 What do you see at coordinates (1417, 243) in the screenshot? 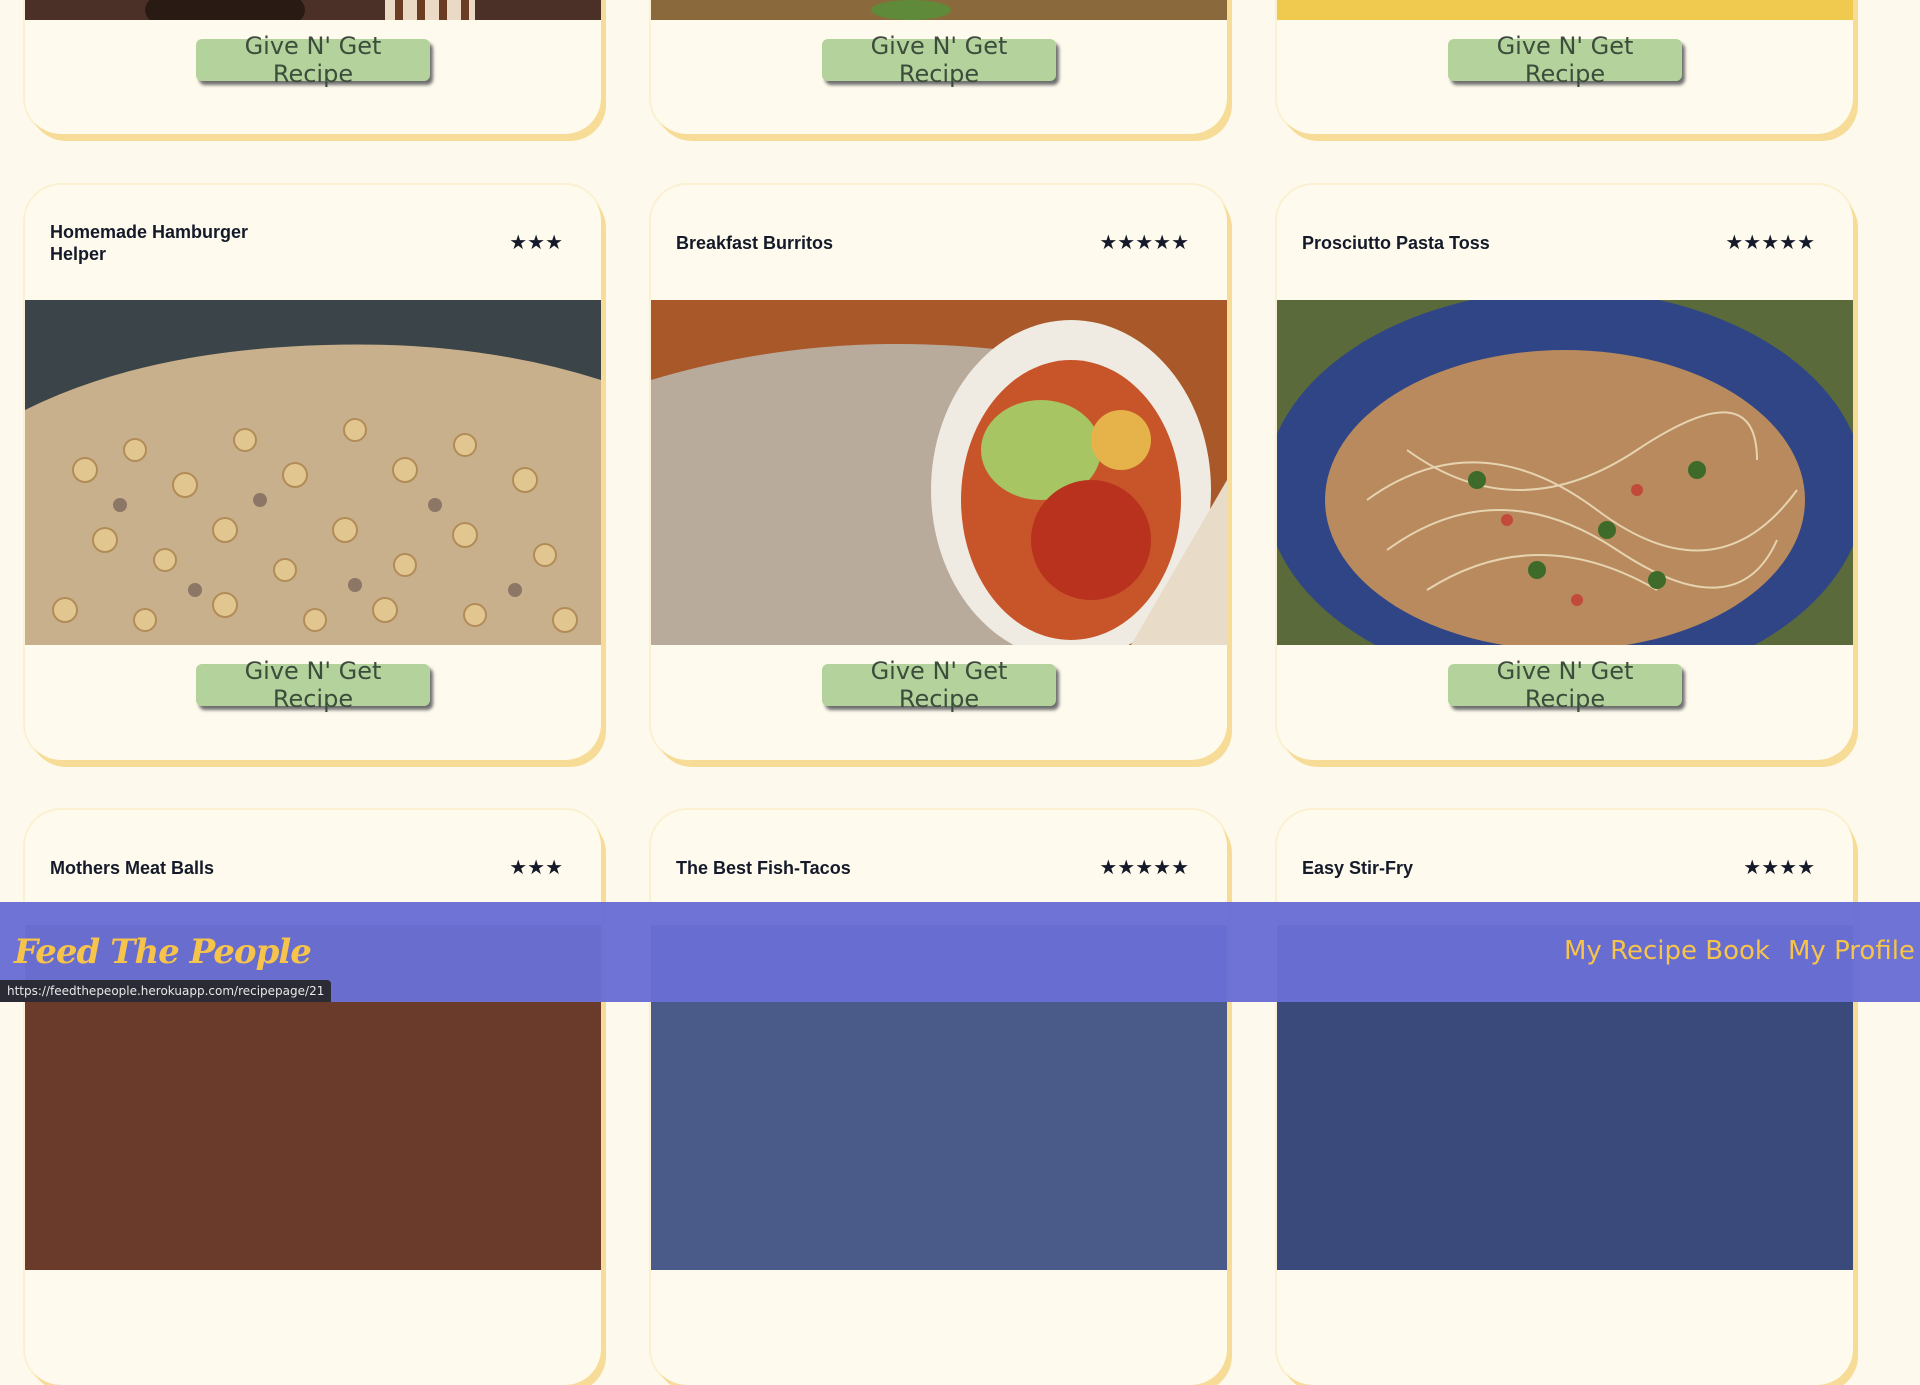
I see `recipe-title: Prosciutto Pasta Toss` at bounding box center [1417, 243].